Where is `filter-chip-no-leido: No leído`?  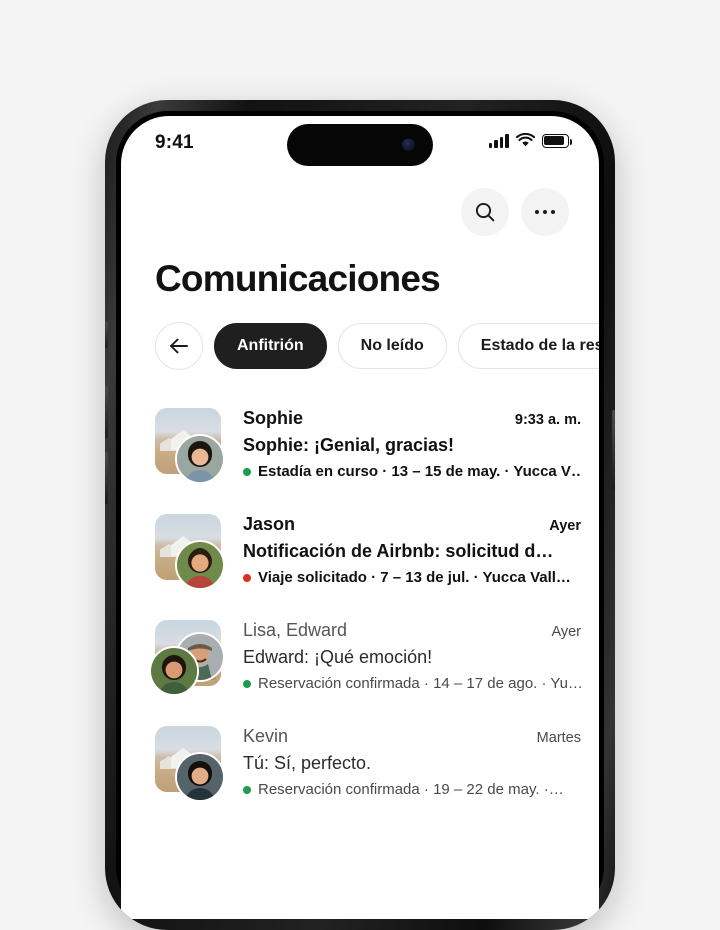 filter-chip-no-leido: No leído is located at coordinates (392, 346).